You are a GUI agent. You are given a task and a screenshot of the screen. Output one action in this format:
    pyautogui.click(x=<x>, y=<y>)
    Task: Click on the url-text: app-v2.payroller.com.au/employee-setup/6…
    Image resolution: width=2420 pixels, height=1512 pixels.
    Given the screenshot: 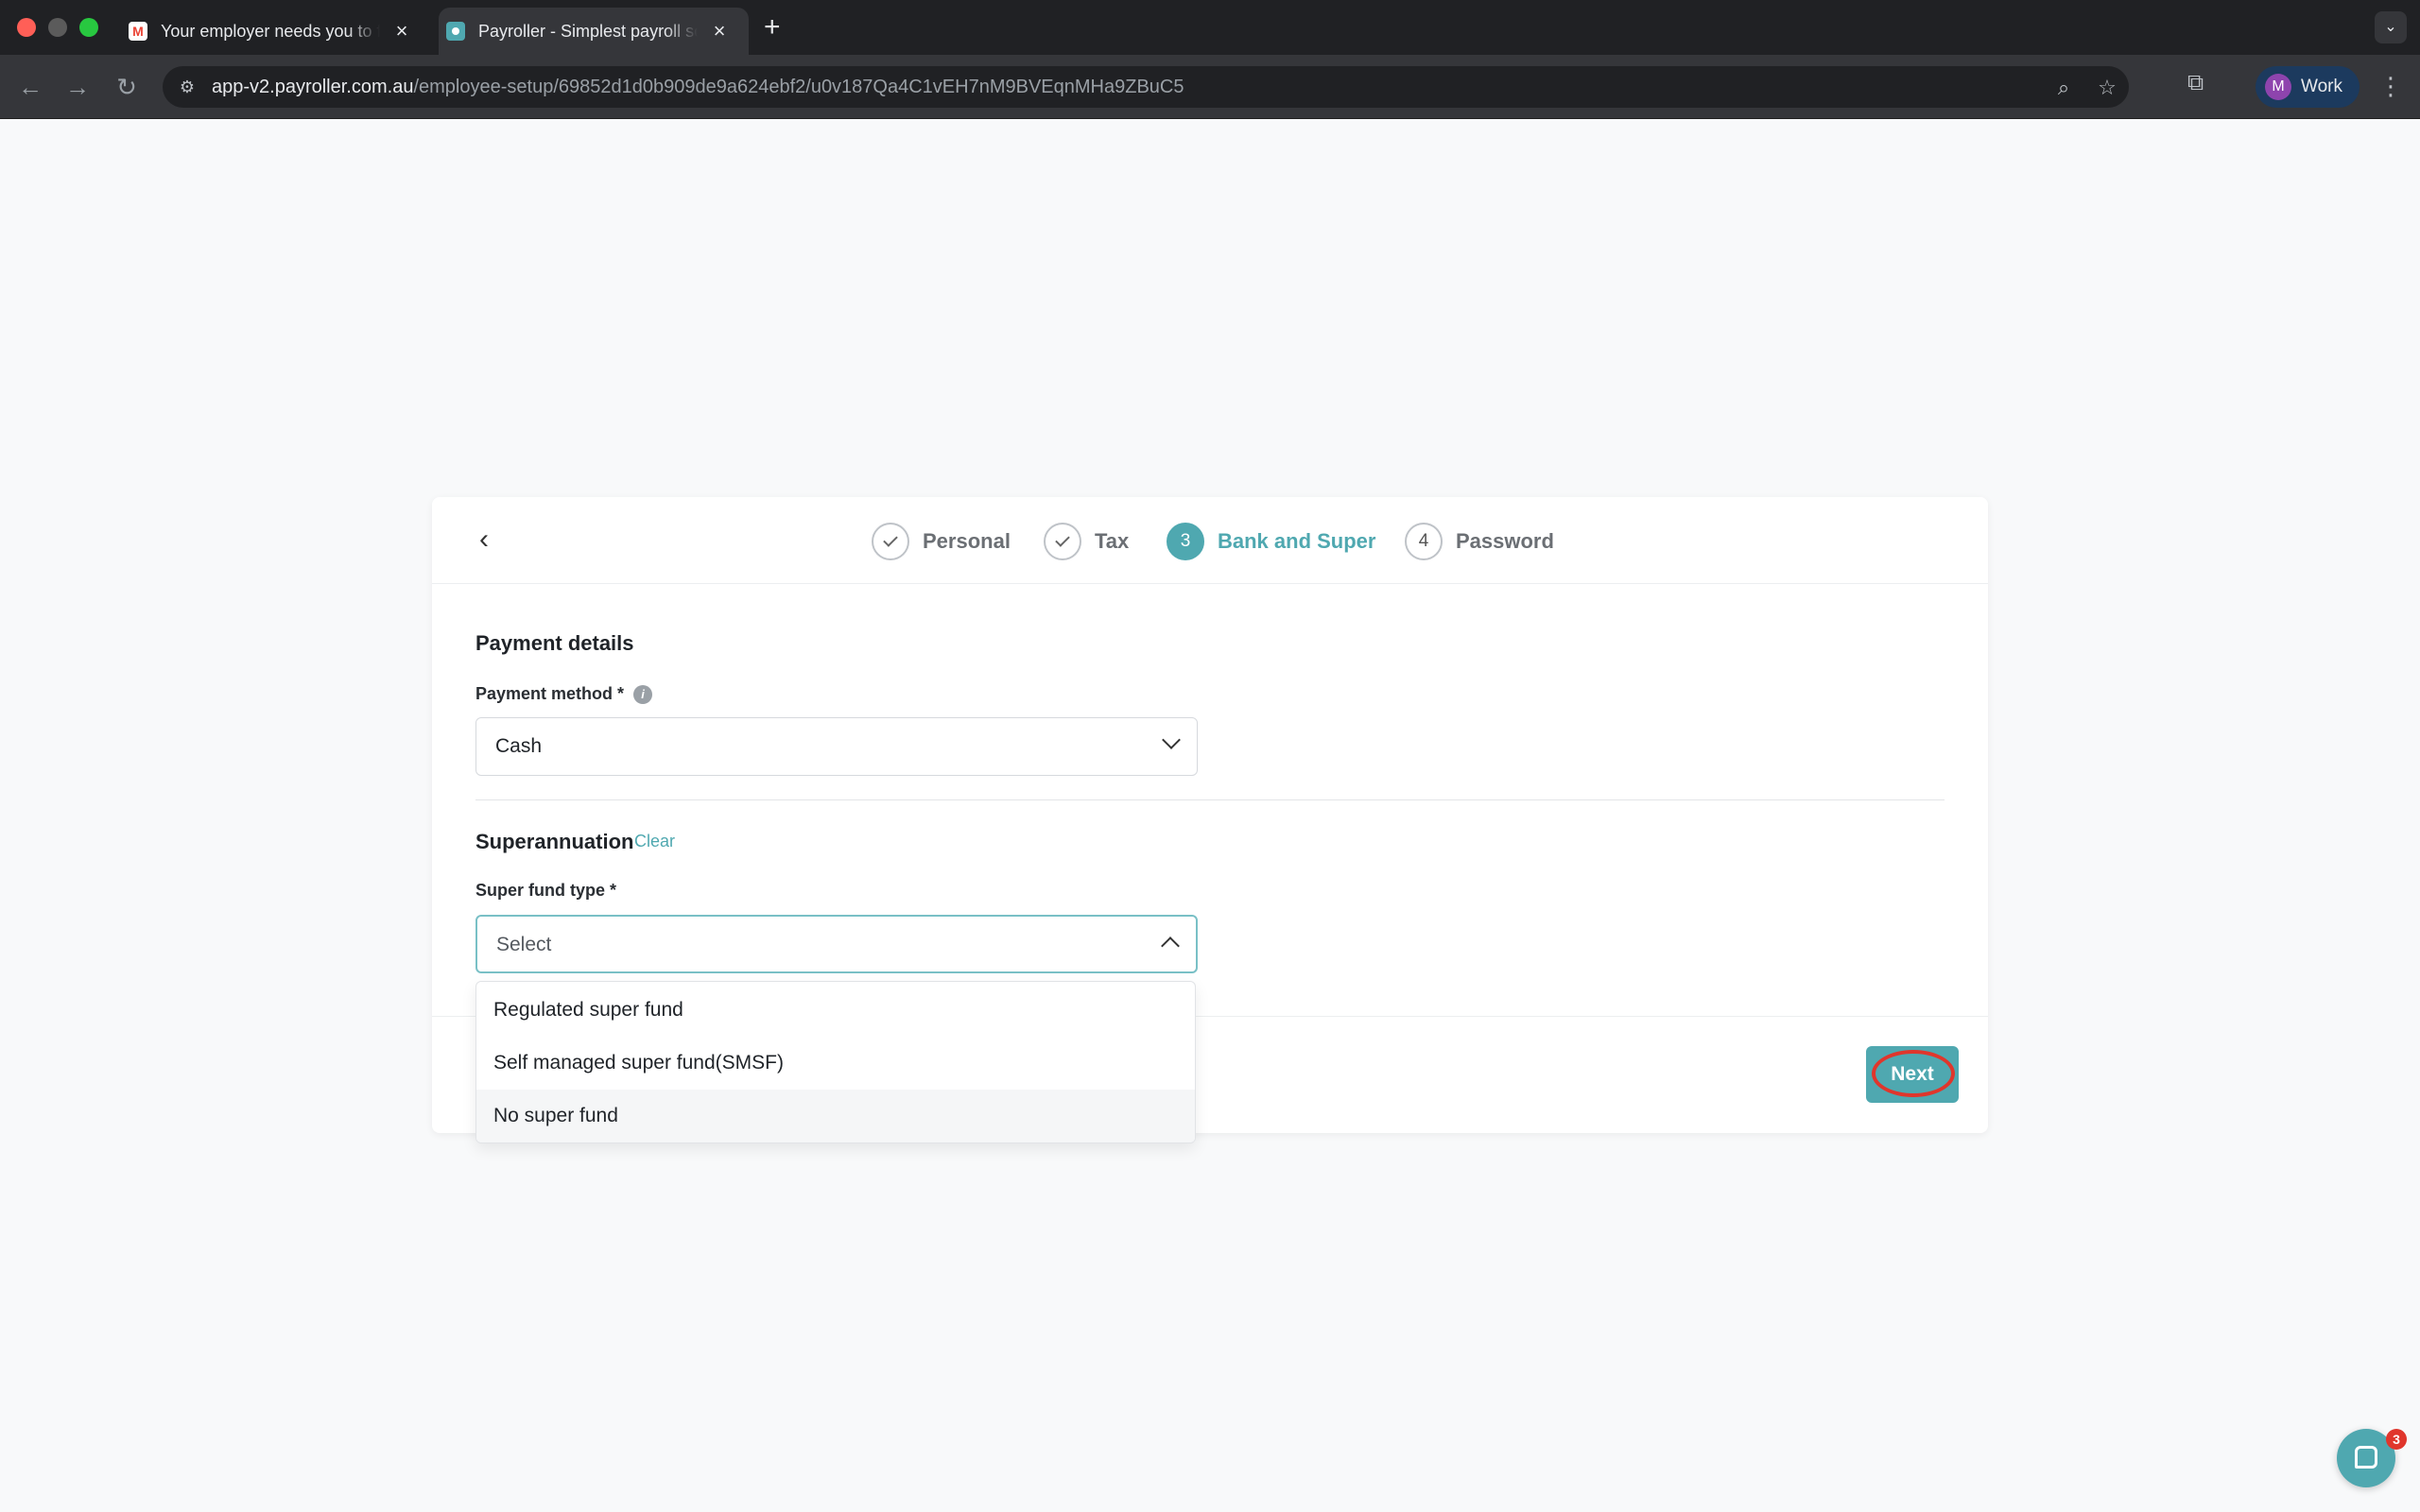 What is the action you would take?
    pyautogui.click(x=698, y=87)
    